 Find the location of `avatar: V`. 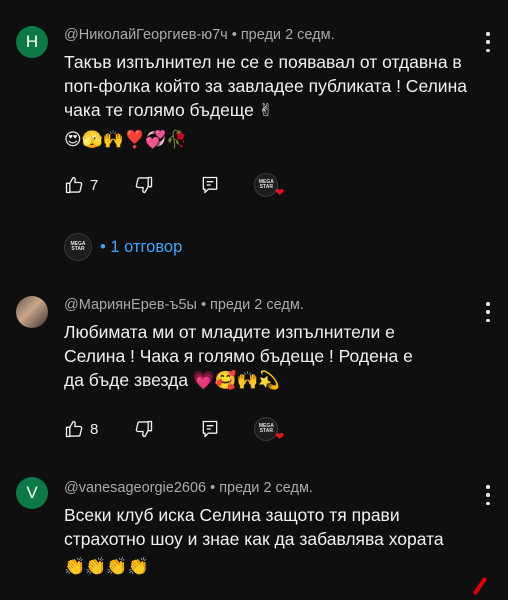

avatar: V is located at coordinates (32, 493).